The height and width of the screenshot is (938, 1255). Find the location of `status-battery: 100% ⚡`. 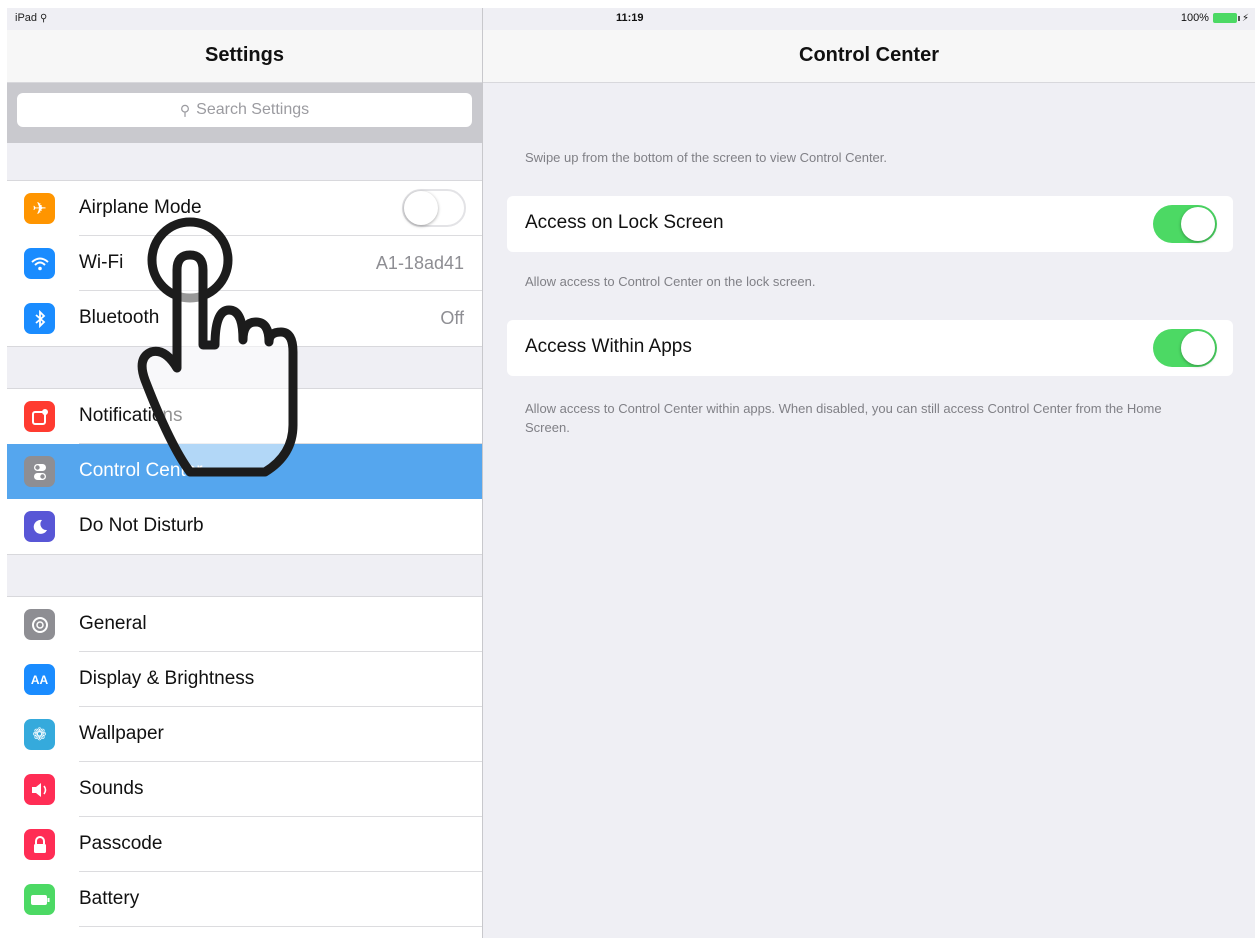

status-battery: 100% ⚡ is located at coordinates (1215, 18).